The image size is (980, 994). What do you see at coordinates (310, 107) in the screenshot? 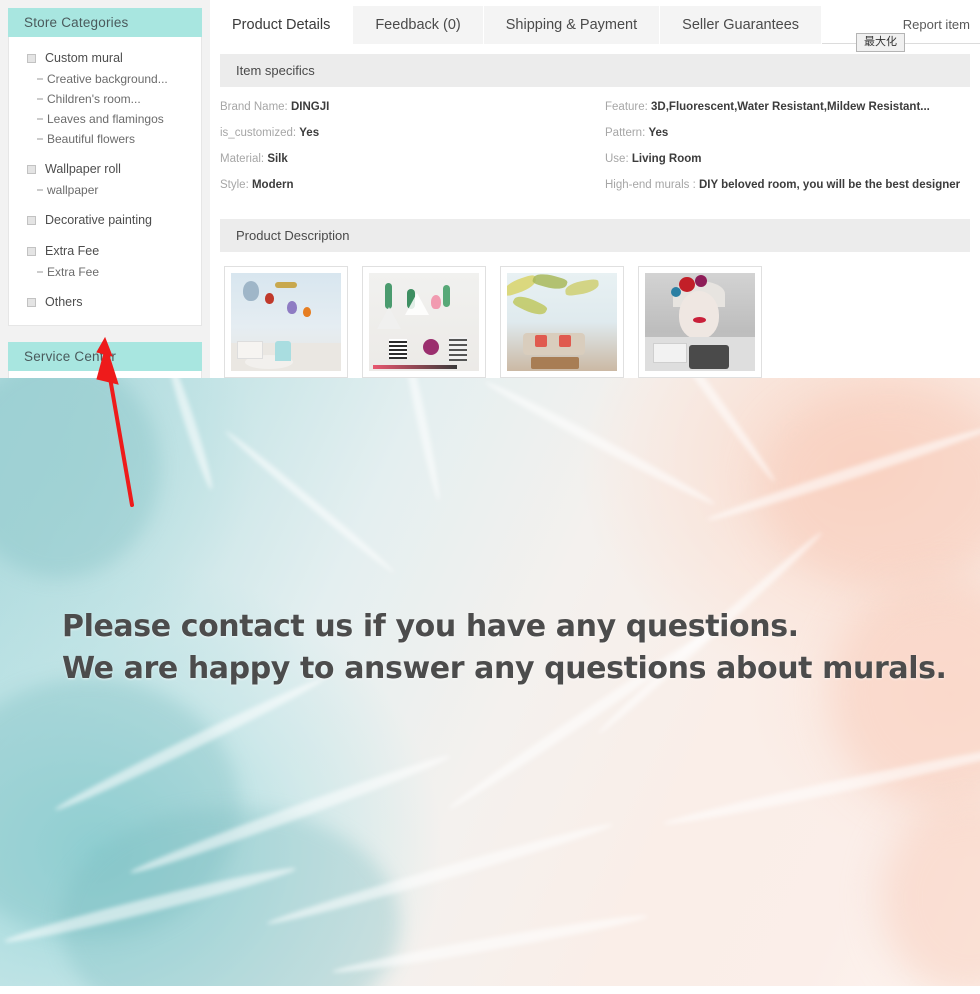
I see `spec-value: DINGJI` at bounding box center [310, 107].